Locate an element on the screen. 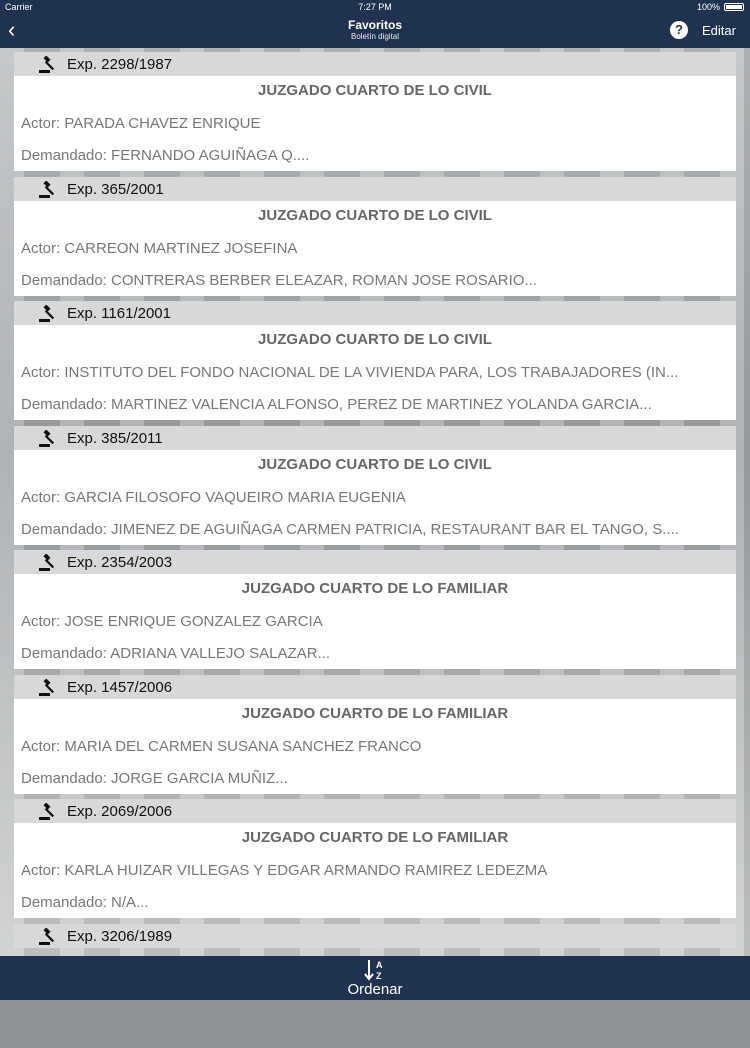 This screenshot has width=750, height=1048. edit-button: Editar is located at coordinates (719, 30).